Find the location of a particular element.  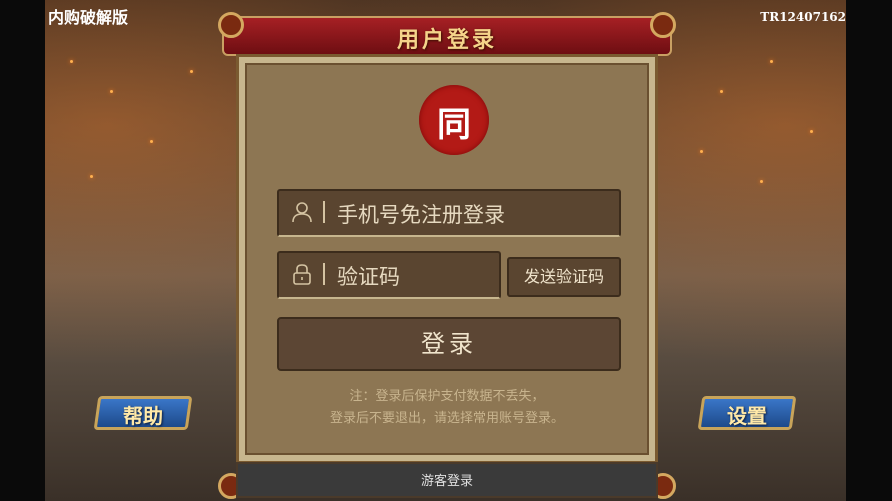

code-placeholder: 验证码 is located at coordinates (368, 277).